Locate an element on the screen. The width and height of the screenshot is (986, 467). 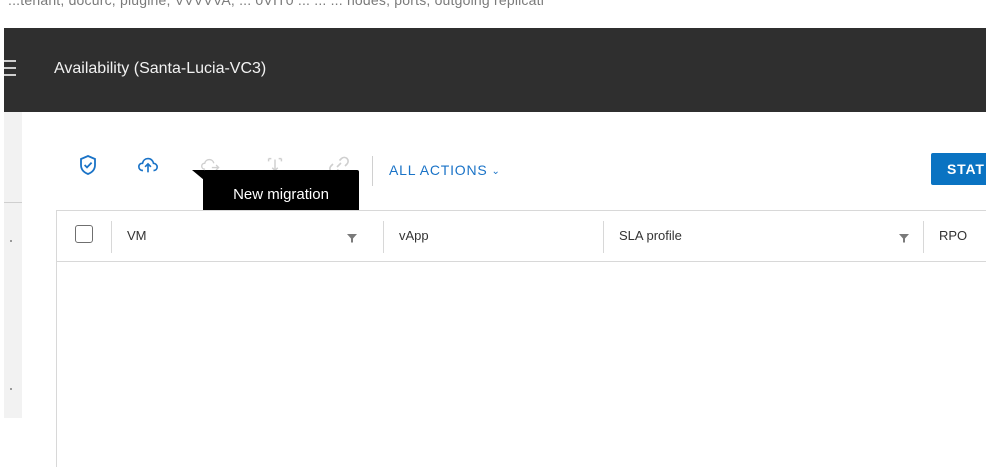
column-vapp-label: vApp is located at coordinates (414, 235).